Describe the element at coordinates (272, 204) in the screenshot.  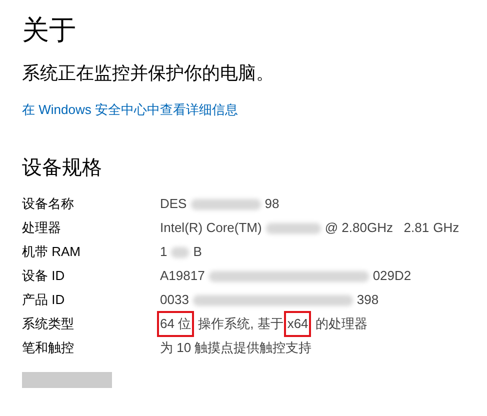
I see `spec-value: 98` at that location.